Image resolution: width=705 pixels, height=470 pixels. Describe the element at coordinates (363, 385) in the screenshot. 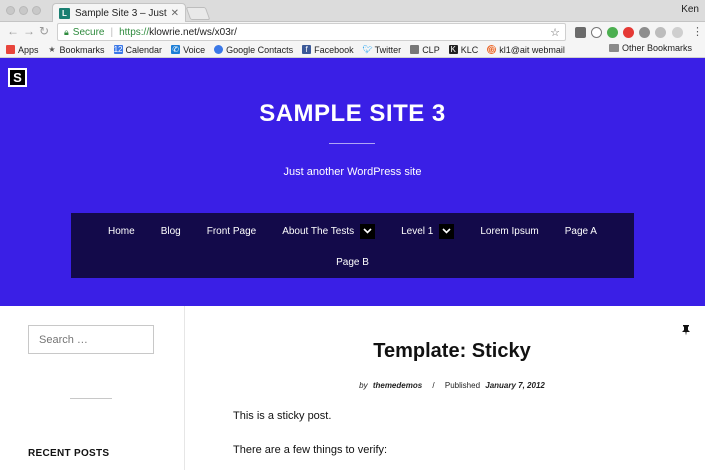

I see `by-label: by` at that location.